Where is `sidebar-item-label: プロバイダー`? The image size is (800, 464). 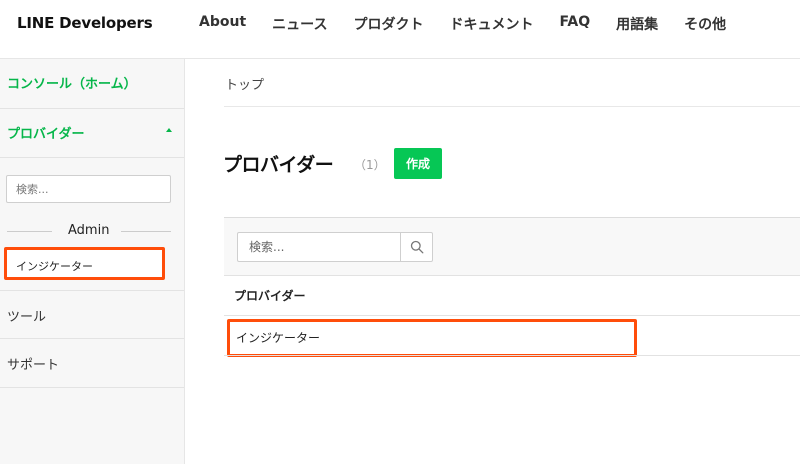 sidebar-item-label: プロバイダー is located at coordinates (46, 134).